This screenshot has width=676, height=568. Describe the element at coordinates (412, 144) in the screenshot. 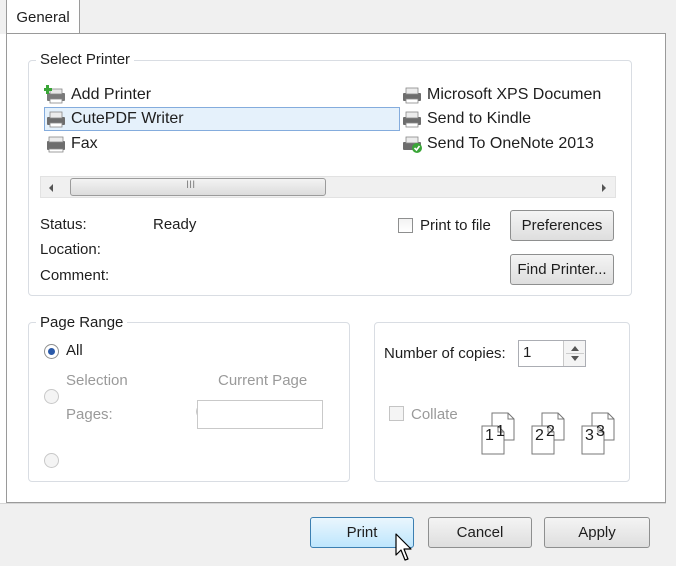

I see `onenote-printer-icon` at that location.